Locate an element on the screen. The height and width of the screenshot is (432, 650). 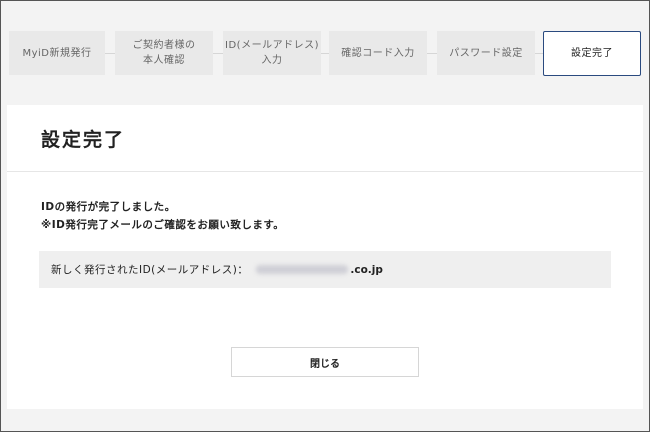
email-notice-message: ※ID発行完了メールのご確認をお願い致します。 is located at coordinates (163, 225).